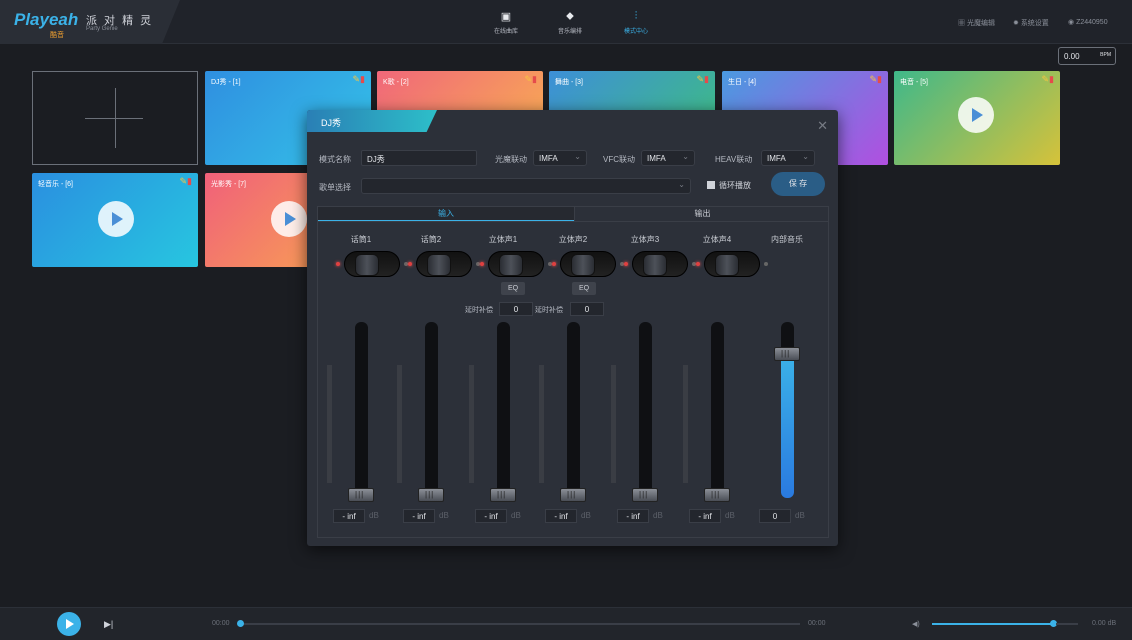  Describe the element at coordinates (90, 22) in the screenshot. I see `logo-area: Playeah 酷音 派 对 精 灵 Party Genie` at that location.